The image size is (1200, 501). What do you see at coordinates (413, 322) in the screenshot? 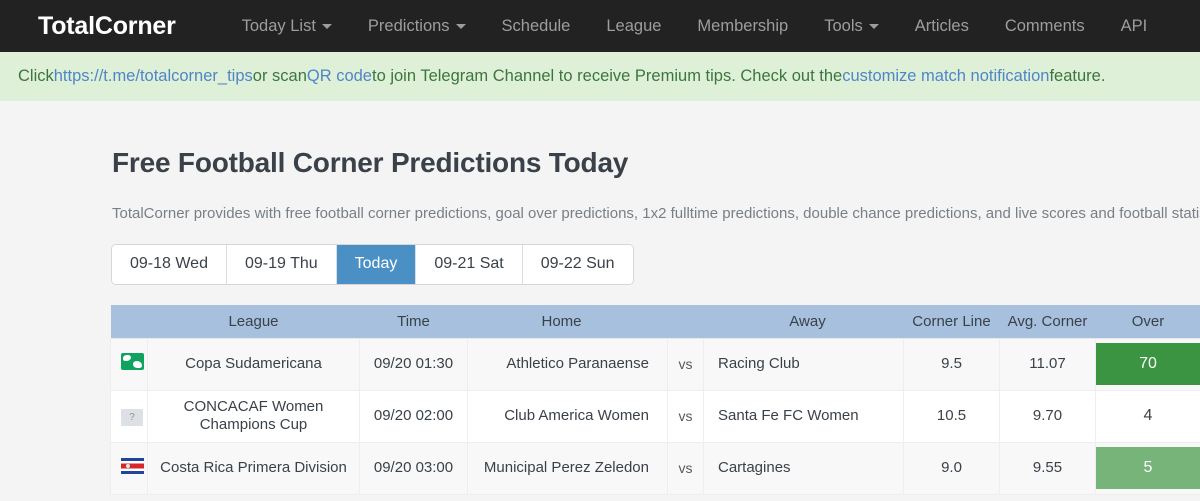
I see `column-header-time: Time` at bounding box center [413, 322].